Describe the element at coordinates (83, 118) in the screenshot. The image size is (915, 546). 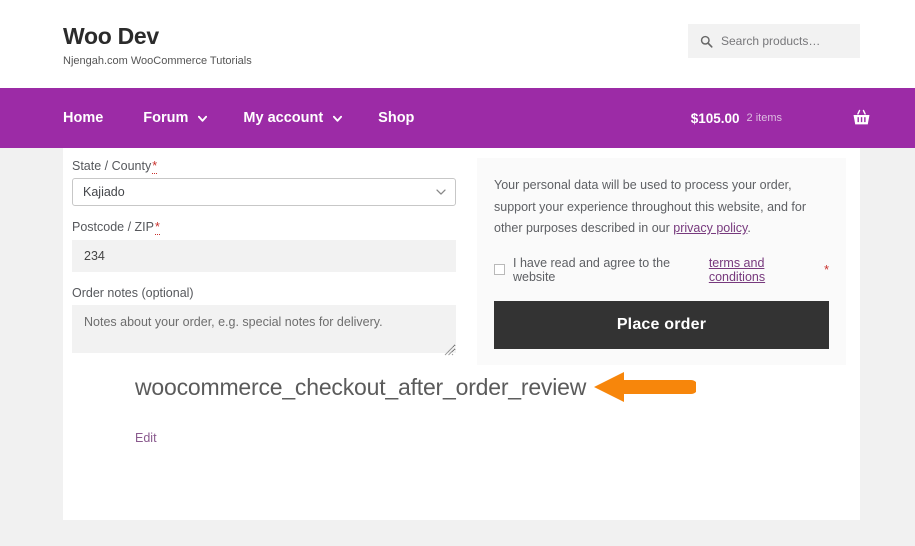
I see `nav-item-label: Home` at that location.